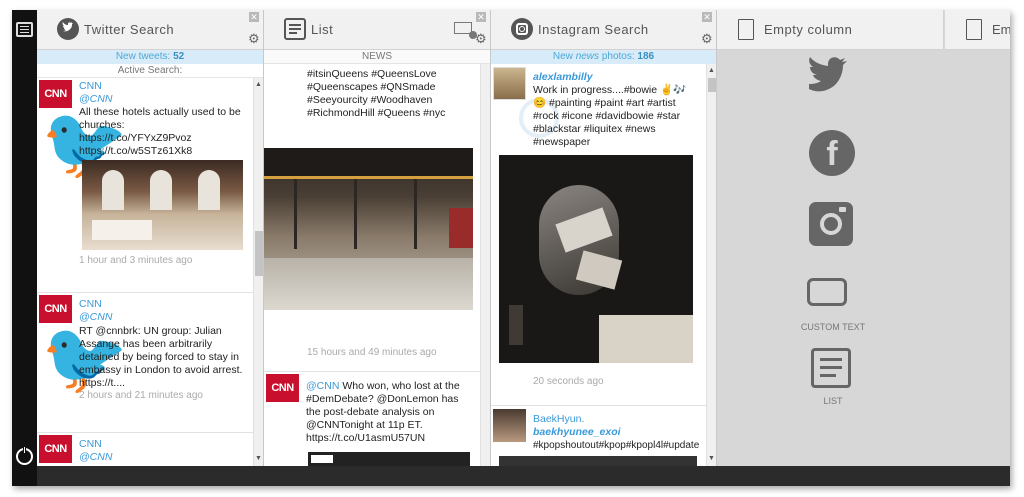  Describe the element at coordinates (593, 29) in the screenshot. I see `column-title: Instagram Search` at that location.